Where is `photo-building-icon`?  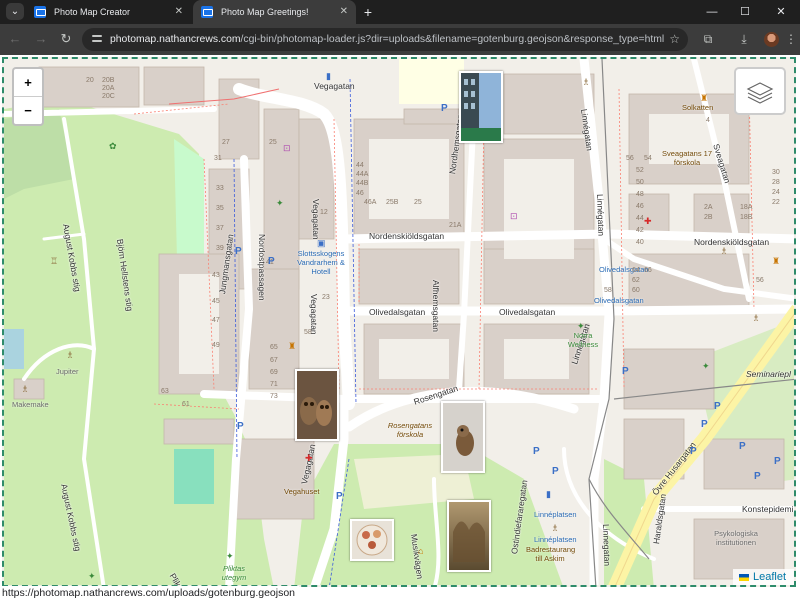
photo-building-icon is located at coordinates (481, 107).